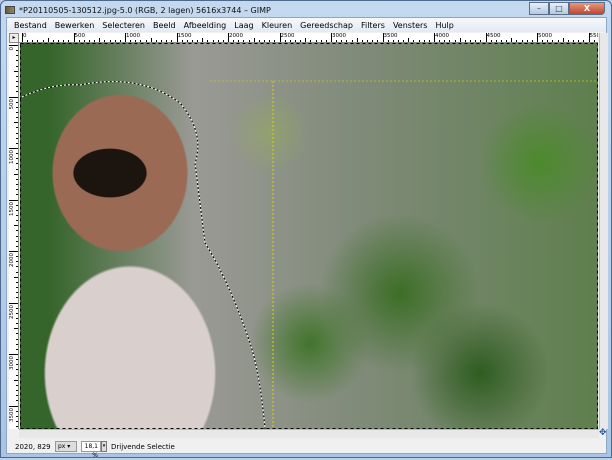 This screenshot has height=460, width=612. What do you see at coordinates (164, 25) in the screenshot?
I see `menu-beeld: Beeld` at bounding box center [164, 25].